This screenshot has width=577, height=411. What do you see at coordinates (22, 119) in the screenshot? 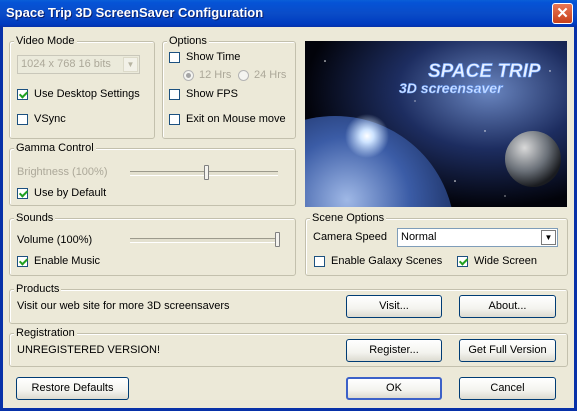
I see `vsync-checkbox` at bounding box center [22, 119].